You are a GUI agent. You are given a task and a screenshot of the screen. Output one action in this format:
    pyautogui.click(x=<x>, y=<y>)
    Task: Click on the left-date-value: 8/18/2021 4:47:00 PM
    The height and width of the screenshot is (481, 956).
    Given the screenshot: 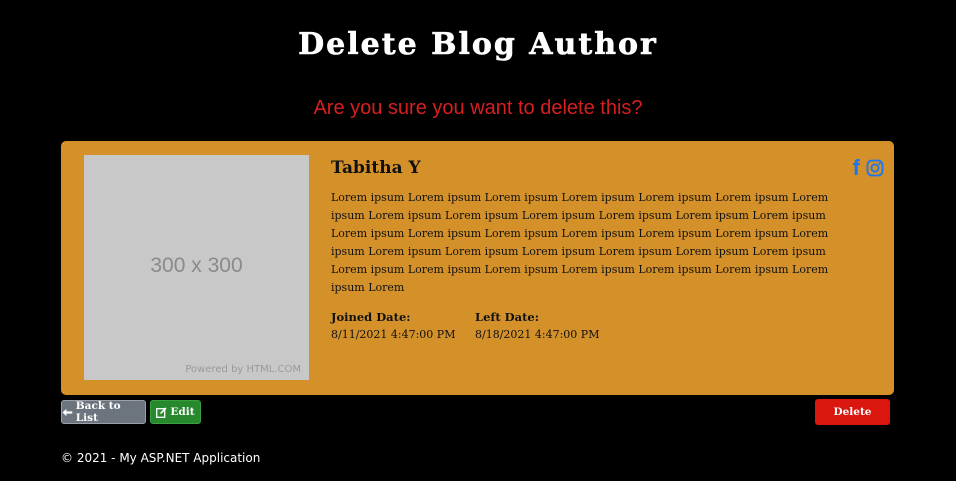 What is the action you would take?
    pyautogui.click(x=537, y=334)
    